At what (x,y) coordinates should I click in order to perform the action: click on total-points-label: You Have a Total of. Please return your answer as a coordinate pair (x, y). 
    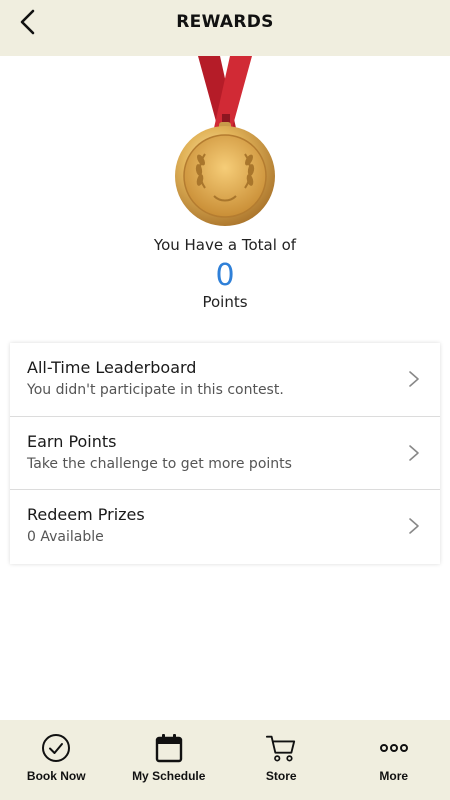
    Looking at the image, I should click on (225, 245).